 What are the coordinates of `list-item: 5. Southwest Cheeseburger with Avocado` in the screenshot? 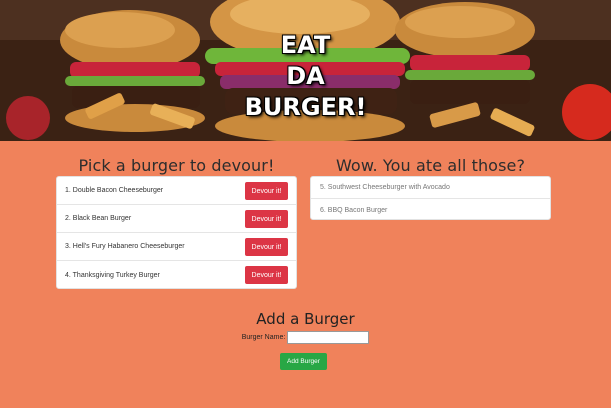 It's located at (430, 188).